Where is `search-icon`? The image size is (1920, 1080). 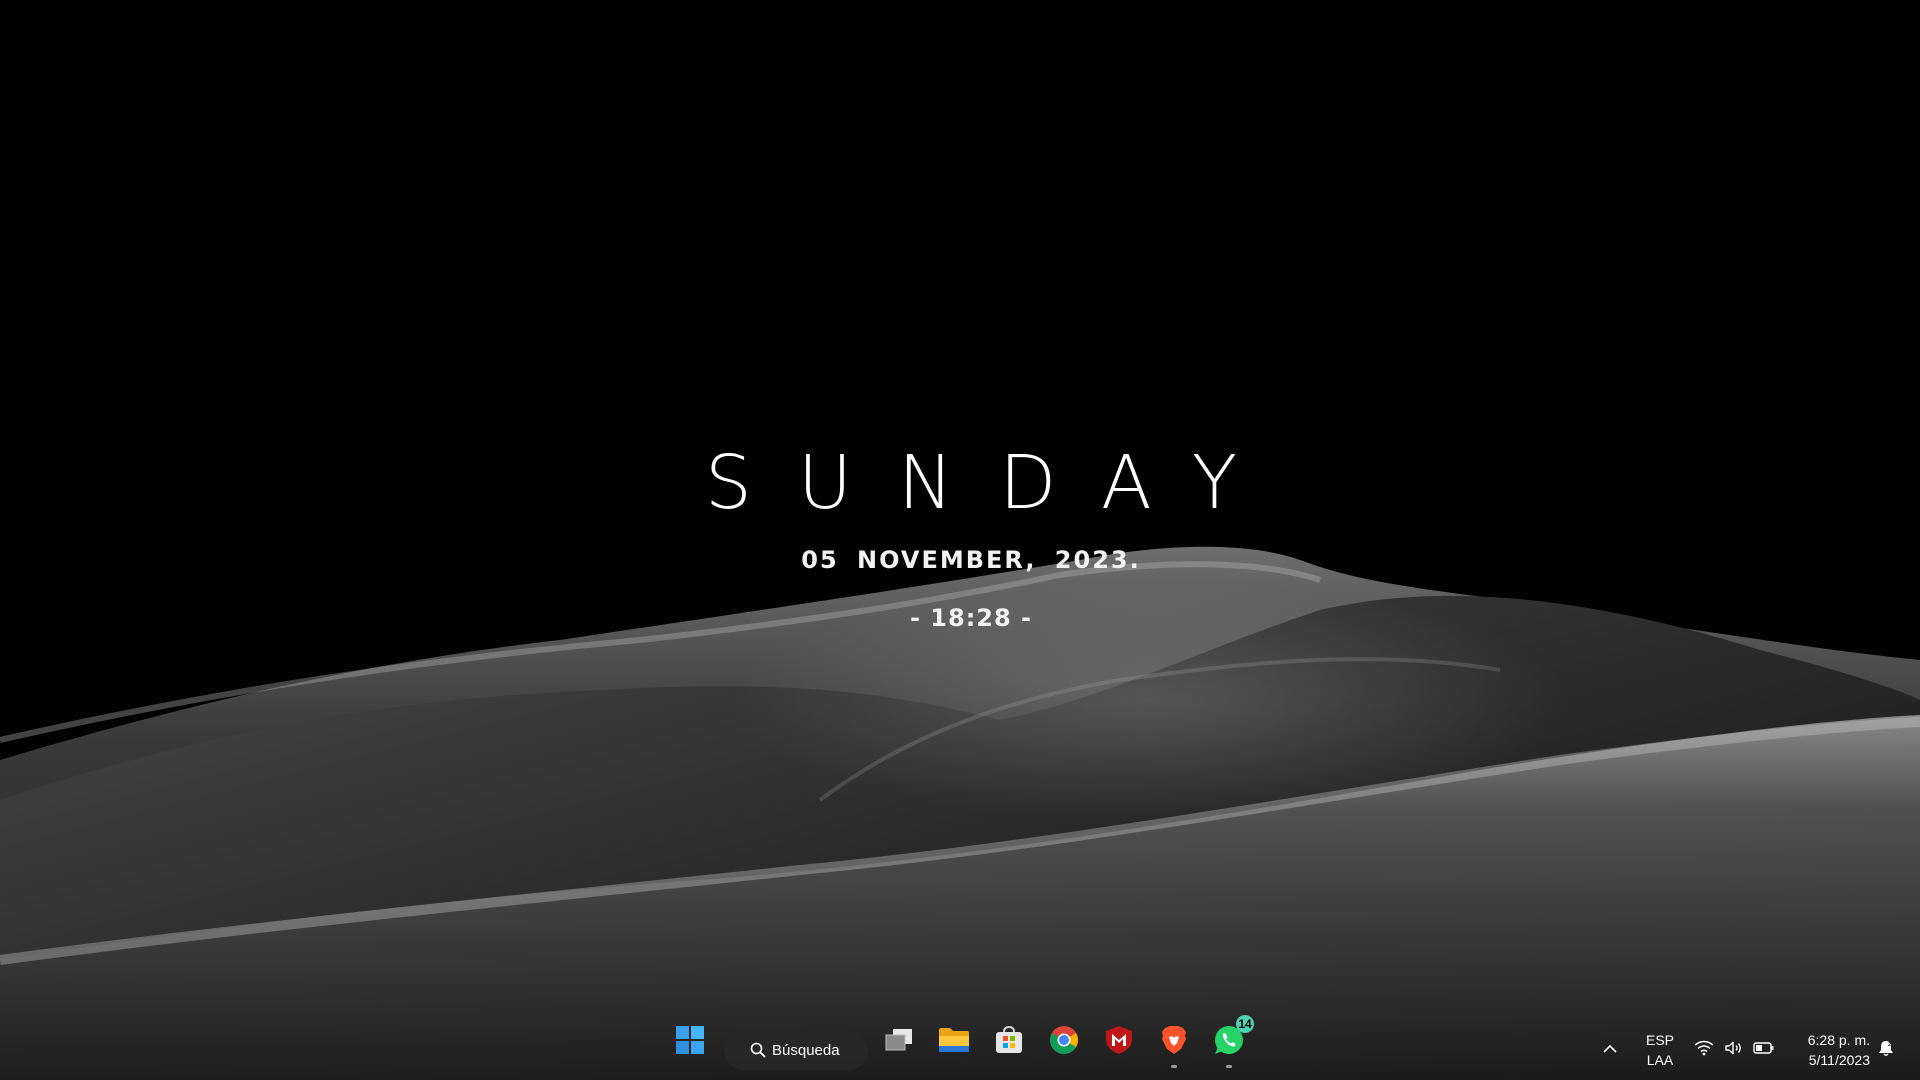 search-icon is located at coordinates (758, 1050).